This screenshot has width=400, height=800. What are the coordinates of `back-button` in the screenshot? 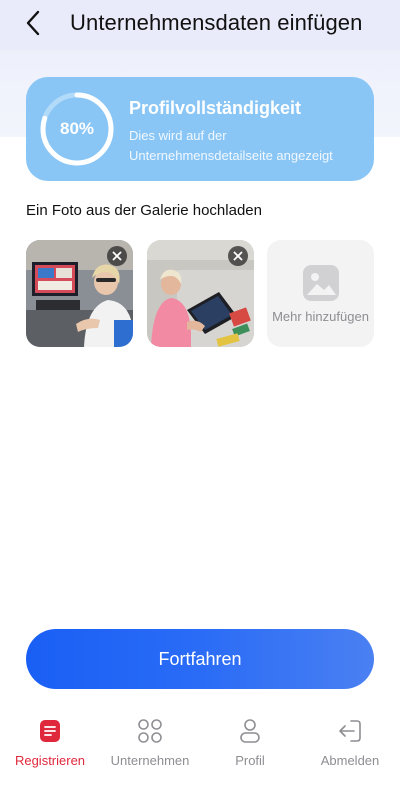 It's located at (33, 23).